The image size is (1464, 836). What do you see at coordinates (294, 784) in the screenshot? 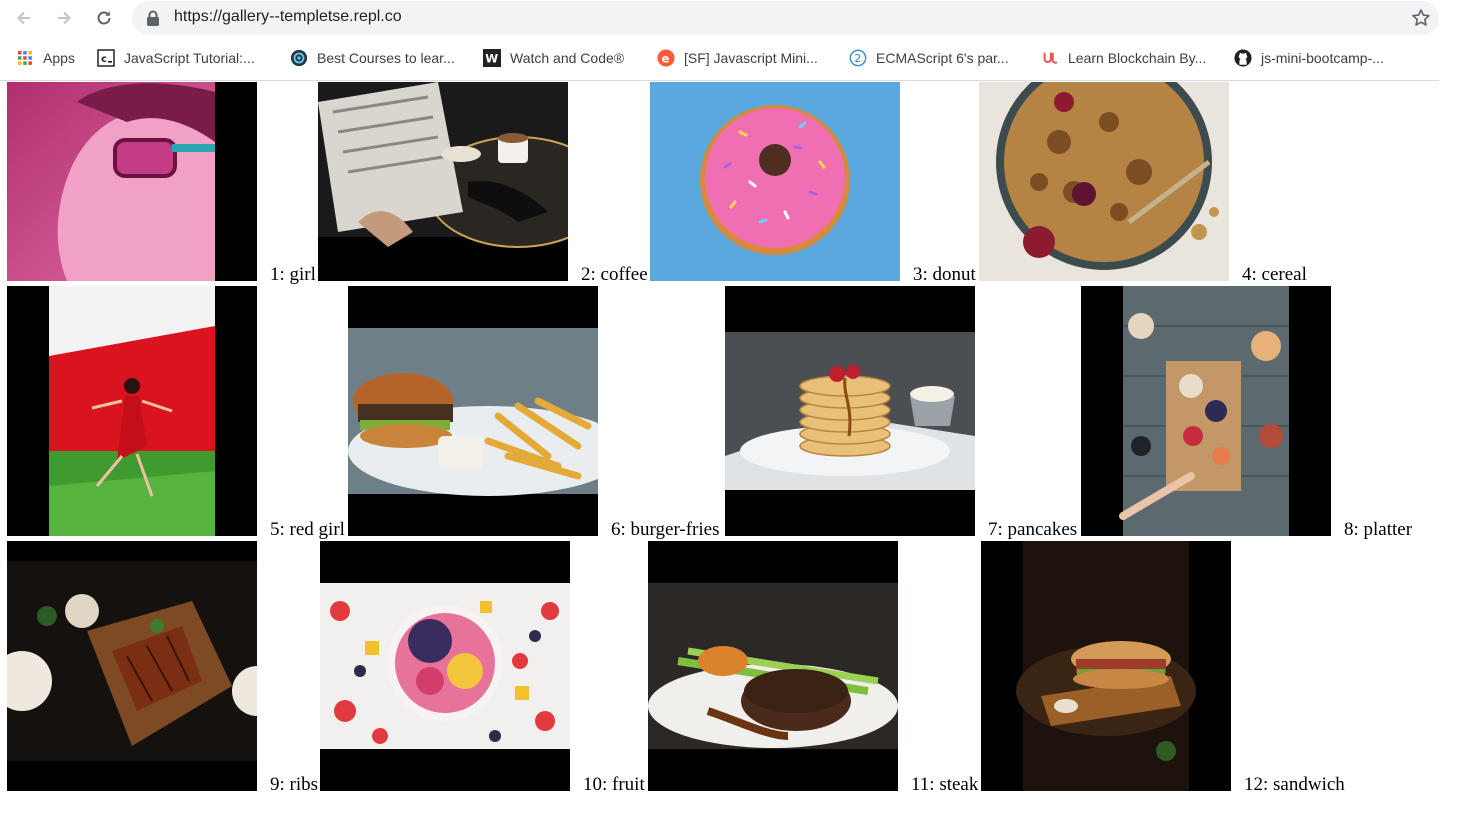
I see `gallery-caption: 9: ribs` at bounding box center [294, 784].